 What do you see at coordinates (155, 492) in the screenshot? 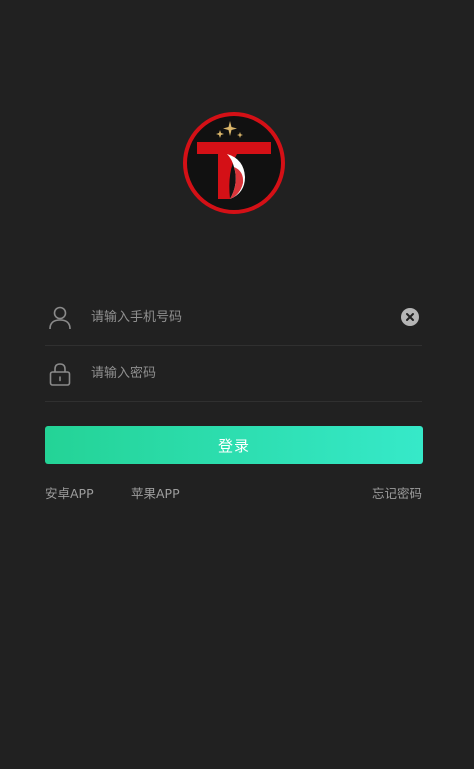
I see `ios-app-link: 苹果APP` at bounding box center [155, 492].